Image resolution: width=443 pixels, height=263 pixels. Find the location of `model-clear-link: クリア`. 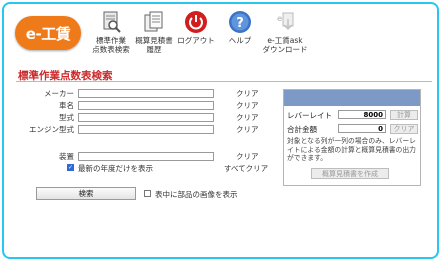

model-clear-link: クリア is located at coordinates (247, 117).